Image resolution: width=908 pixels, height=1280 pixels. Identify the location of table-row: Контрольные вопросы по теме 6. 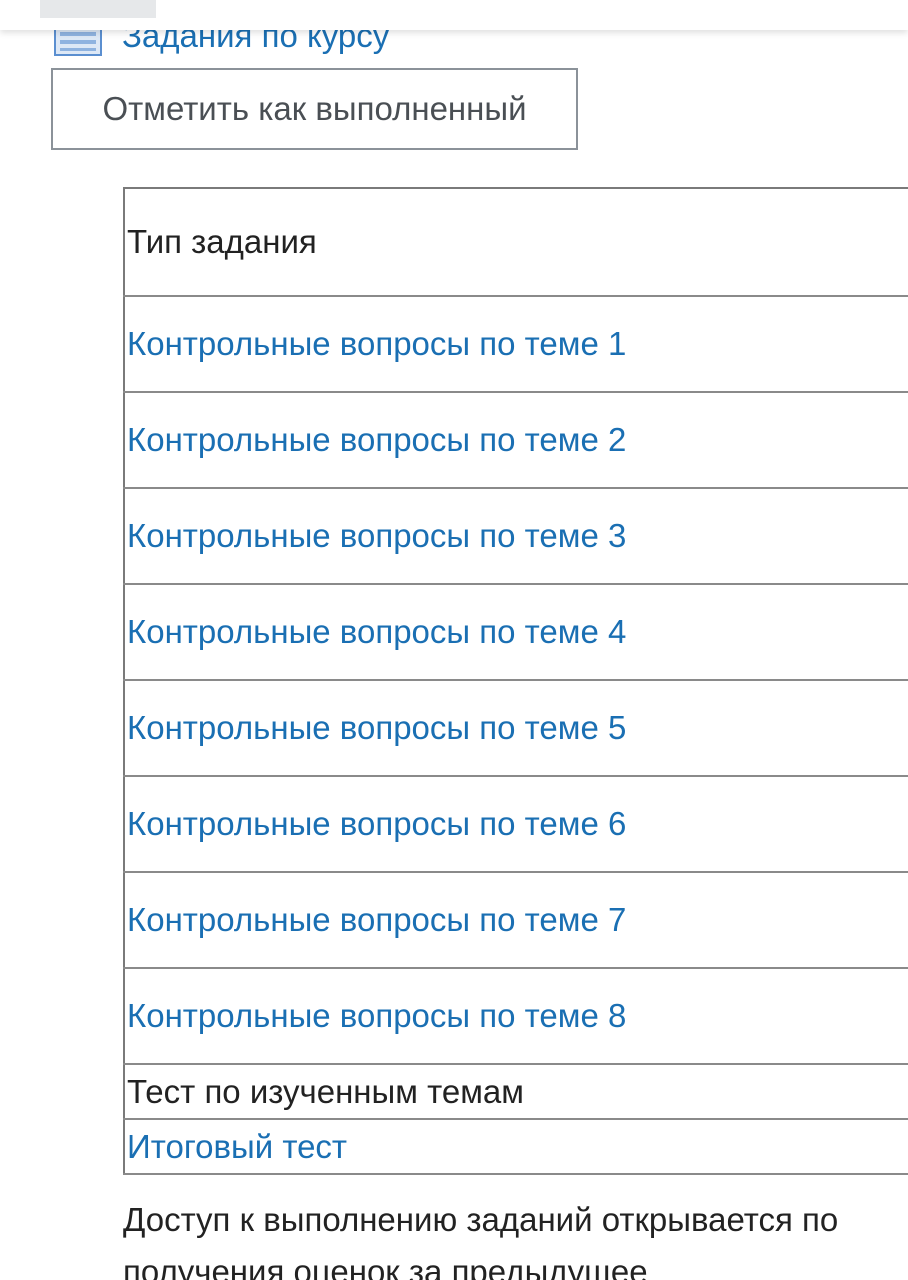
(516, 824).